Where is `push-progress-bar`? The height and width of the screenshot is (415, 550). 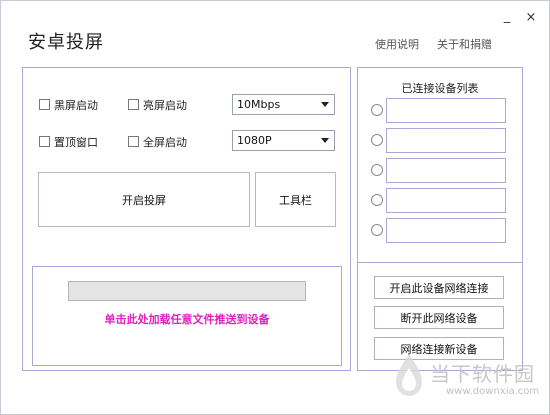
push-progress-bar is located at coordinates (187, 291).